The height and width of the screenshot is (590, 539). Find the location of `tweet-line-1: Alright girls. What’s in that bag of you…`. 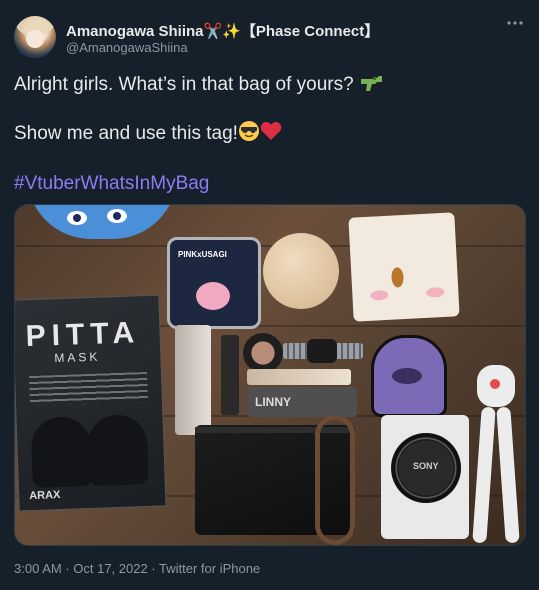

tweet-line-1: Alright girls. What’s in that bag of you… is located at coordinates (198, 86).